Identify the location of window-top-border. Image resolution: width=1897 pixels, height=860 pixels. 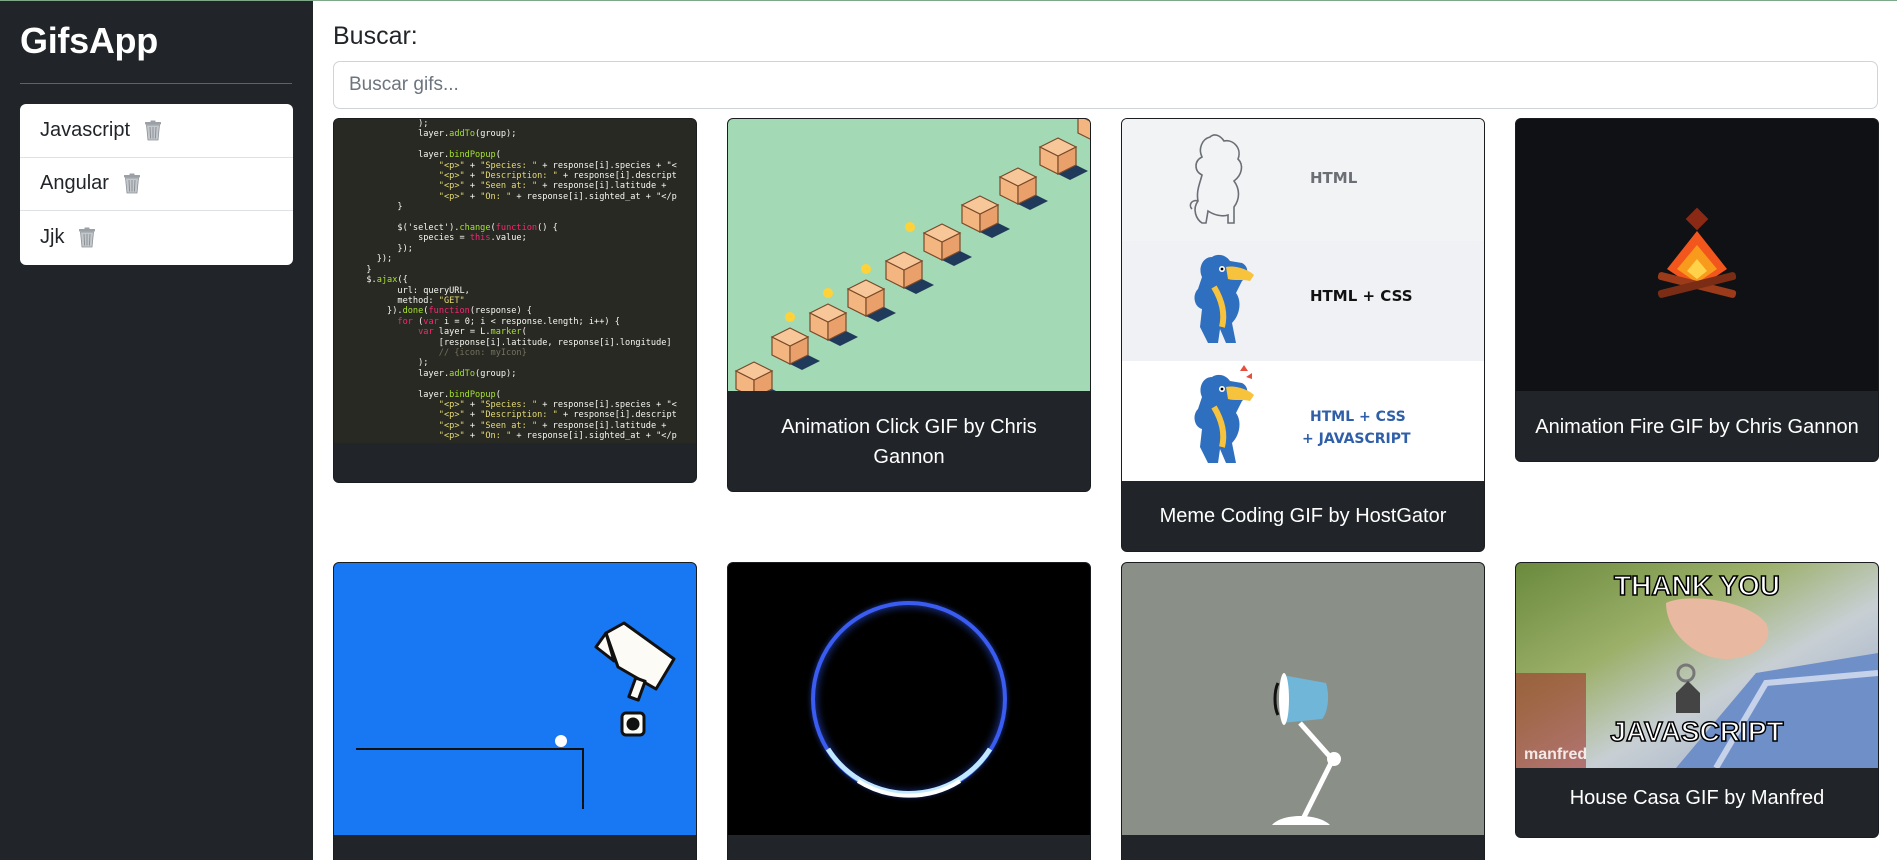
(948, 0).